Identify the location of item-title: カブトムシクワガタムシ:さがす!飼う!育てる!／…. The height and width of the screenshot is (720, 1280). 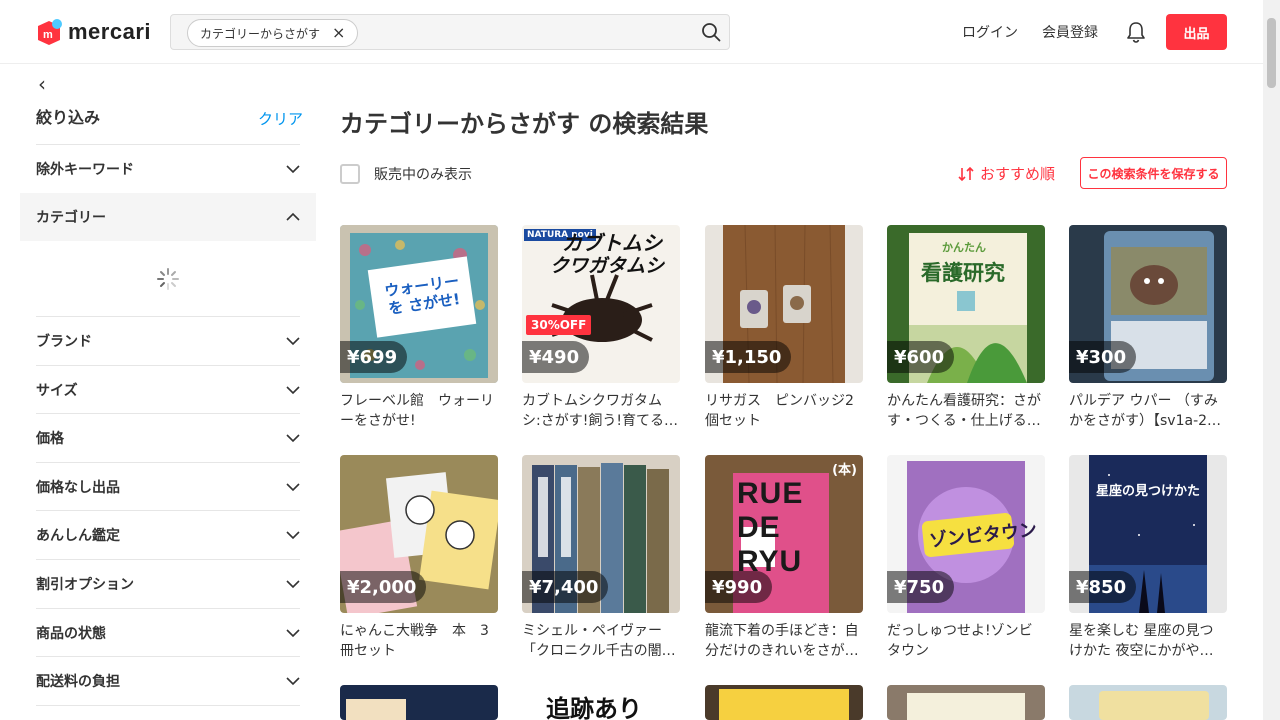
(601, 411).